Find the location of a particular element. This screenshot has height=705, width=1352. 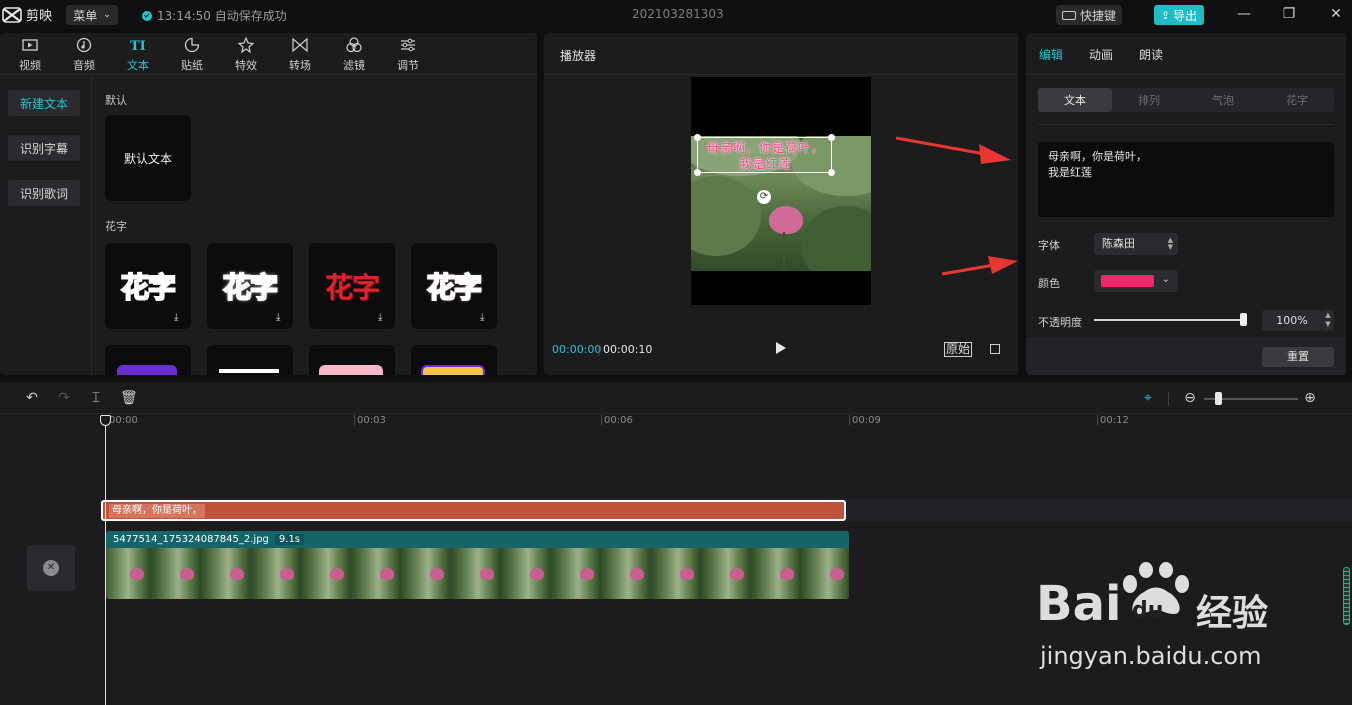

opacity-input: 100% is located at coordinates (1292, 320).